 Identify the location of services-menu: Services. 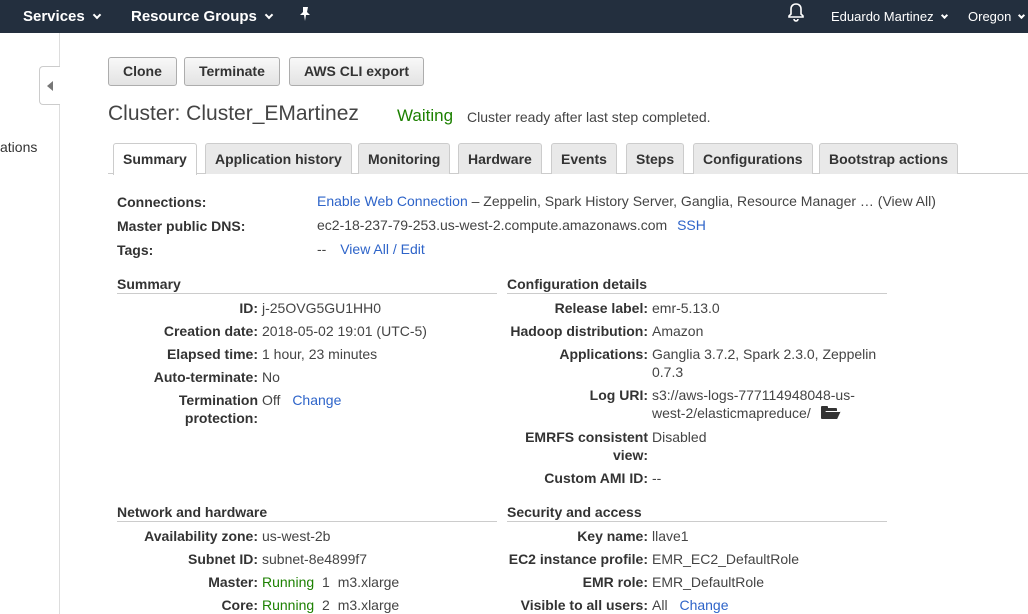
(62, 16).